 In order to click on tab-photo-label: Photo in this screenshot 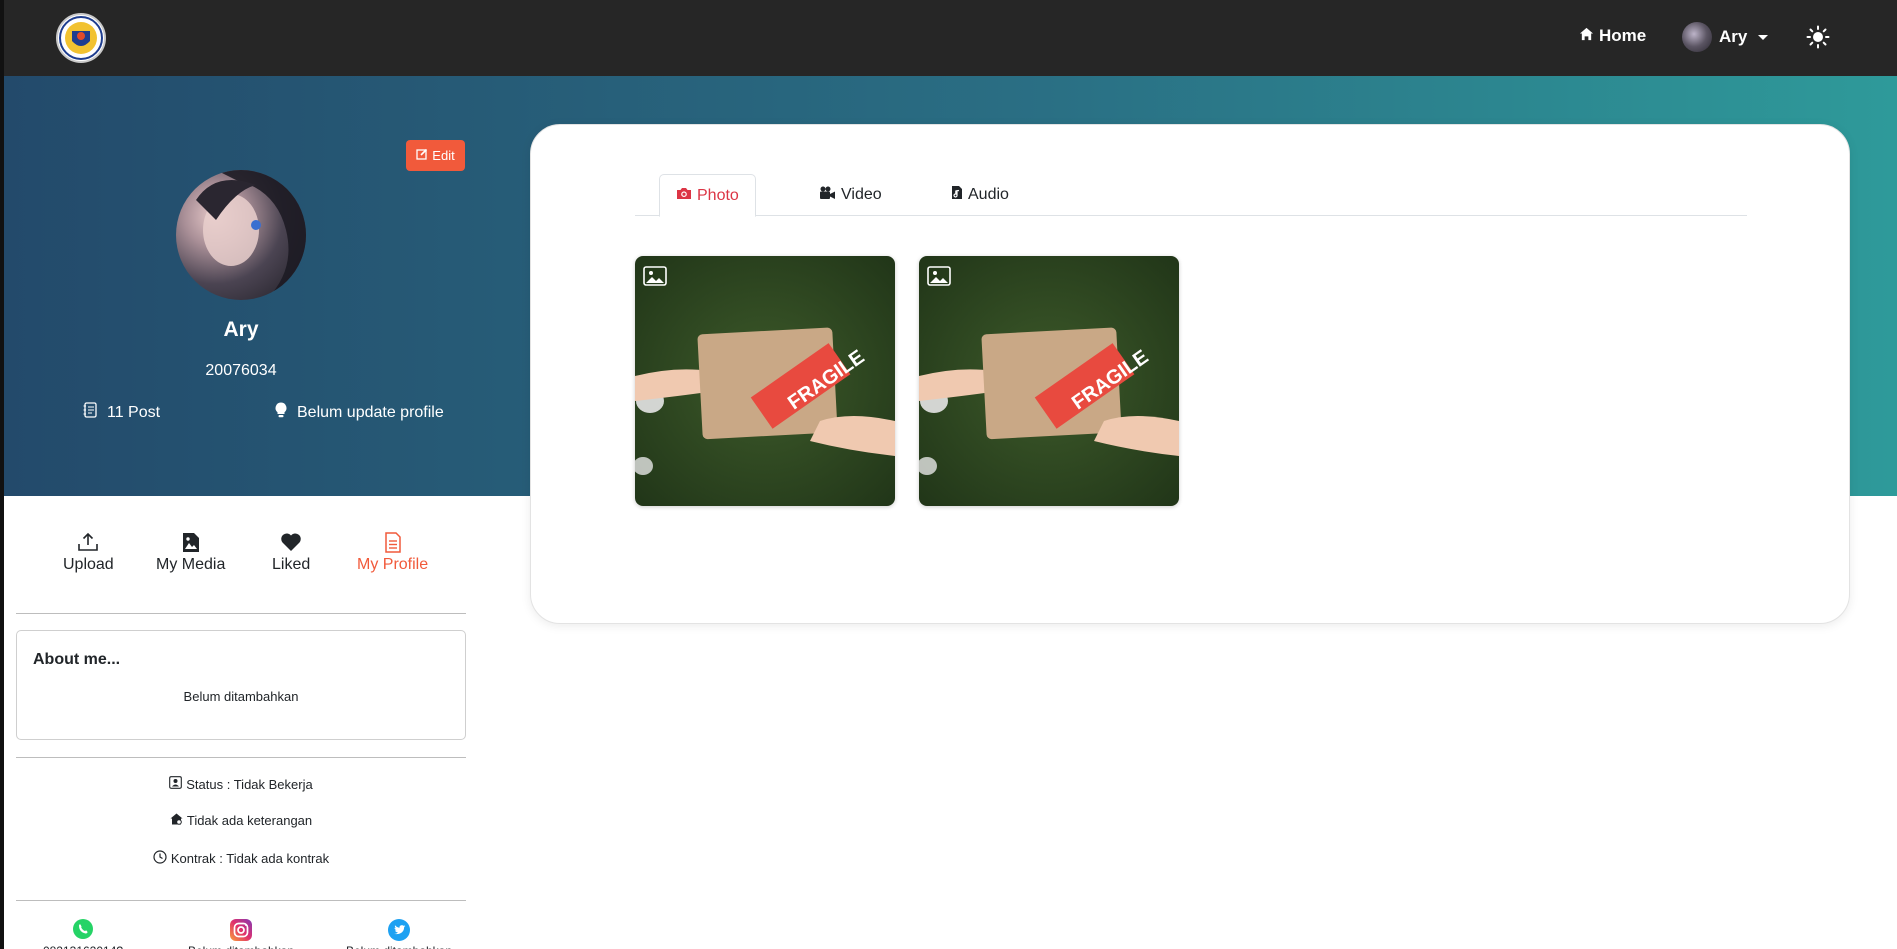, I will do `click(718, 195)`.